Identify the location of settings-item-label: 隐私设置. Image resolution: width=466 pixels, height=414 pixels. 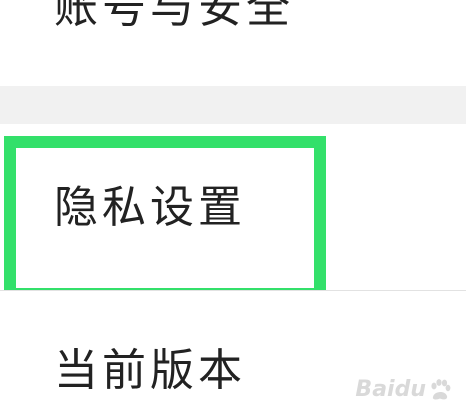
(150, 207).